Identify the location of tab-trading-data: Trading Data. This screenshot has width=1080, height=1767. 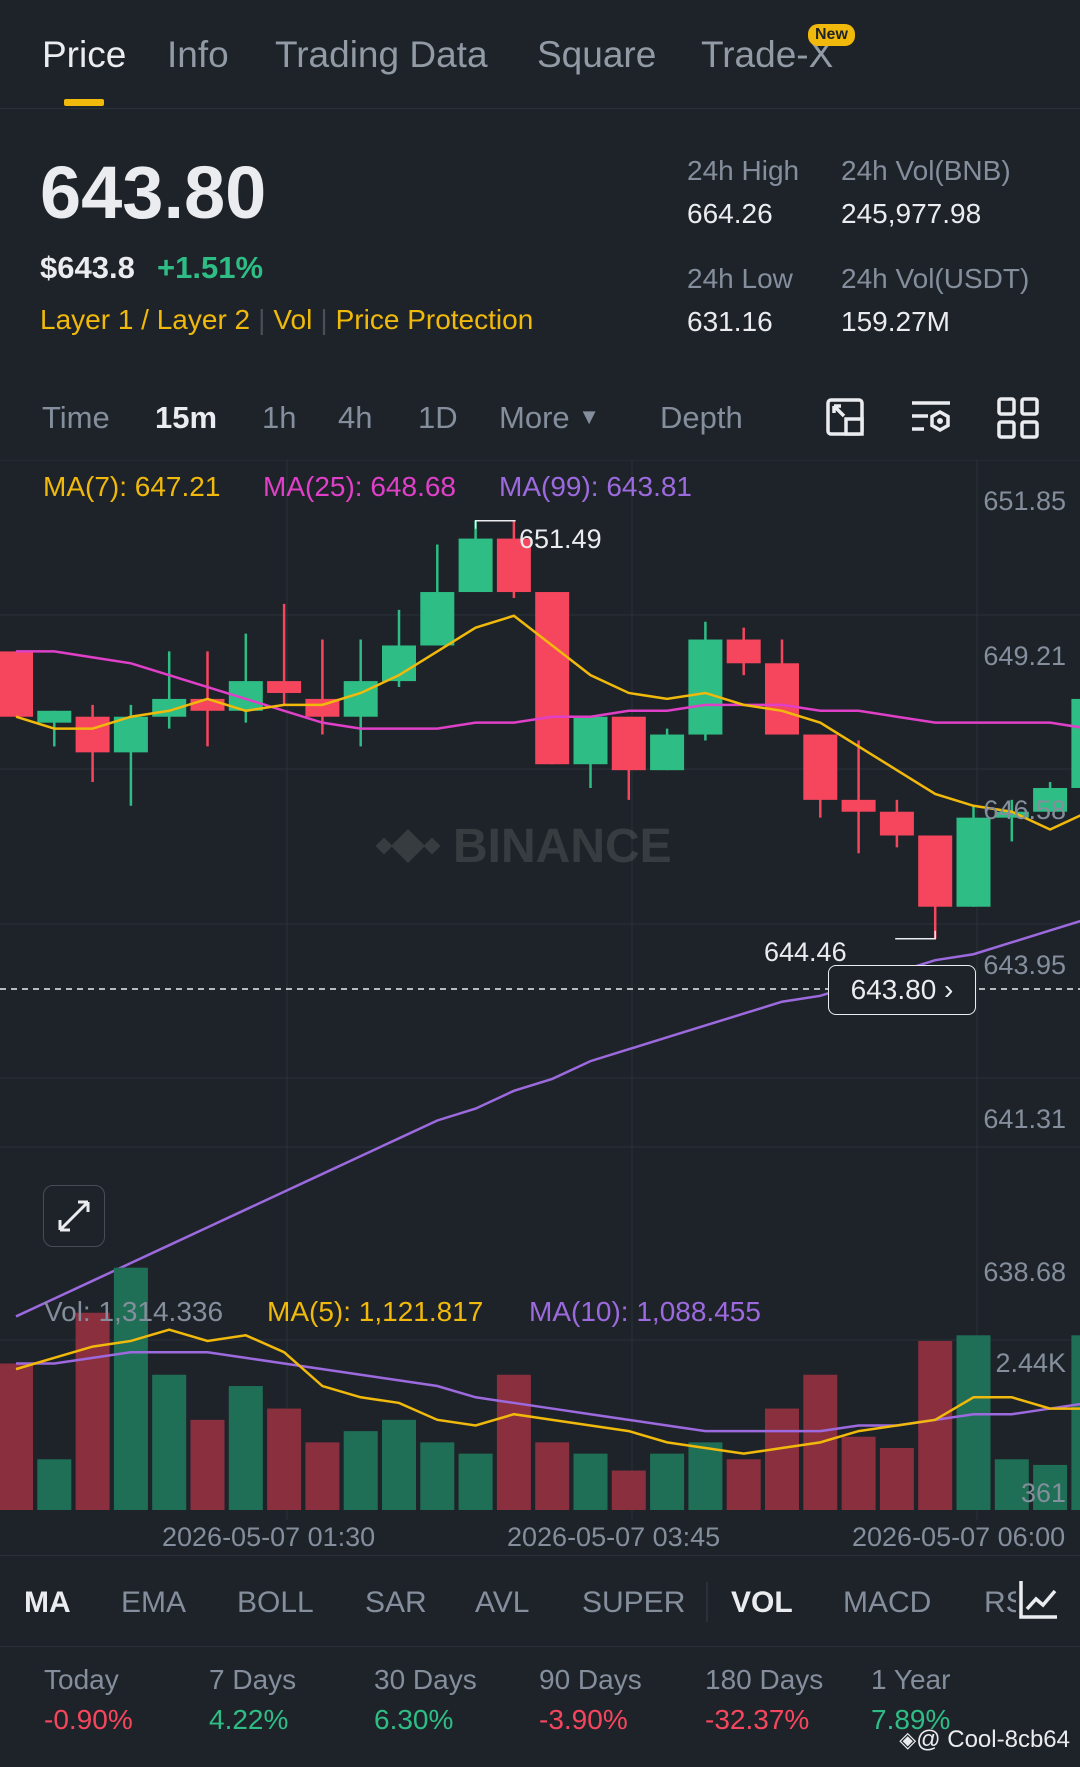
(381, 55).